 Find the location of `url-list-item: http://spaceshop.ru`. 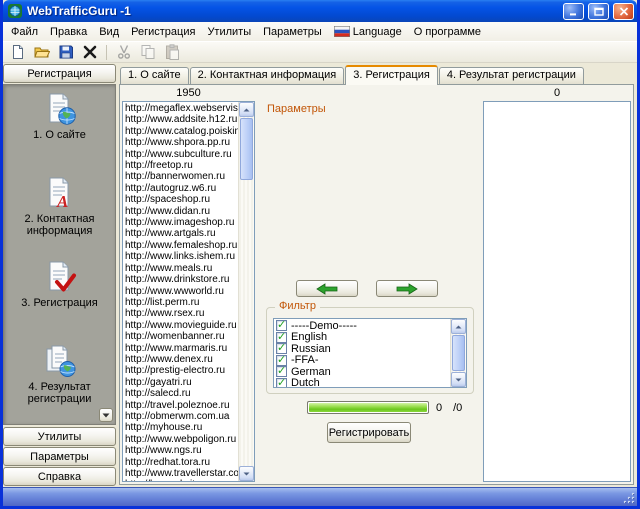

url-list-item: http://spaceshop.ru is located at coordinates (181, 199).